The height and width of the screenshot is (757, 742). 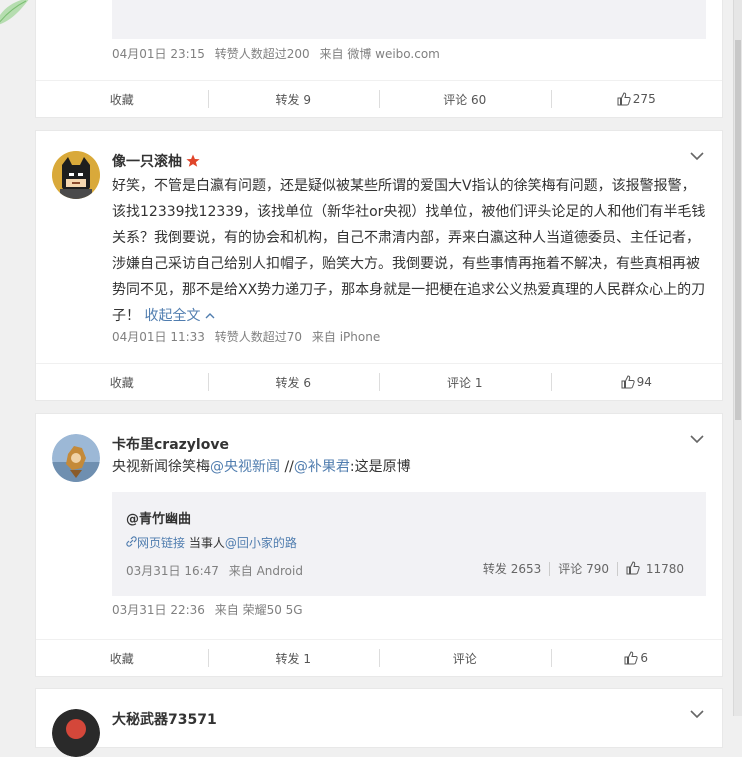 I want to click on username-text: 像一只滚柚, so click(x=147, y=161).